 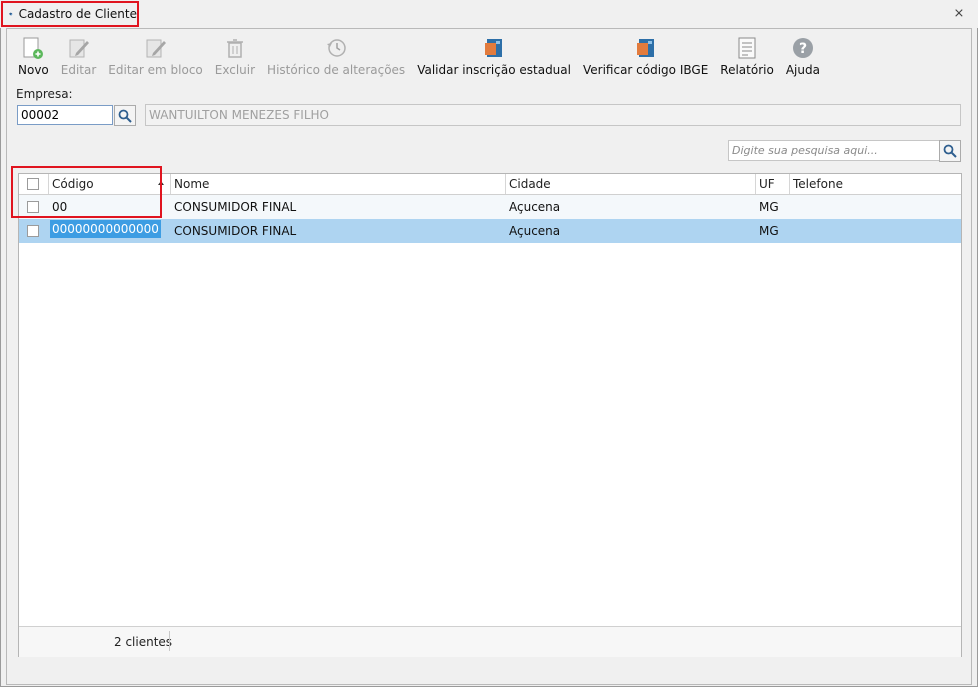 What do you see at coordinates (235, 48) in the screenshot?
I see `trash-icon` at bounding box center [235, 48].